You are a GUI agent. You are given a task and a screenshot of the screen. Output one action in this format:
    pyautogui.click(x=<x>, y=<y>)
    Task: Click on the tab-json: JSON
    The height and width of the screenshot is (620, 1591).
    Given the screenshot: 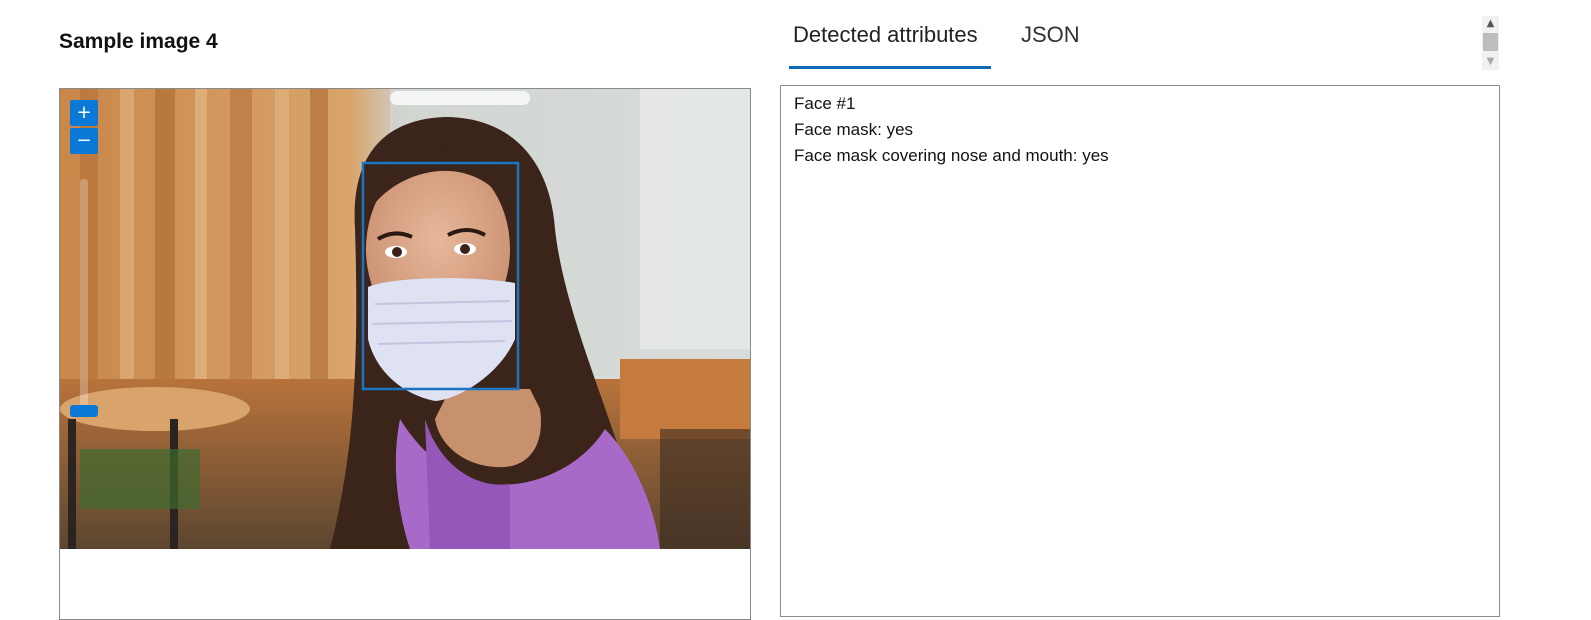 What is the action you would take?
    pyautogui.click(x=1050, y=45)
    